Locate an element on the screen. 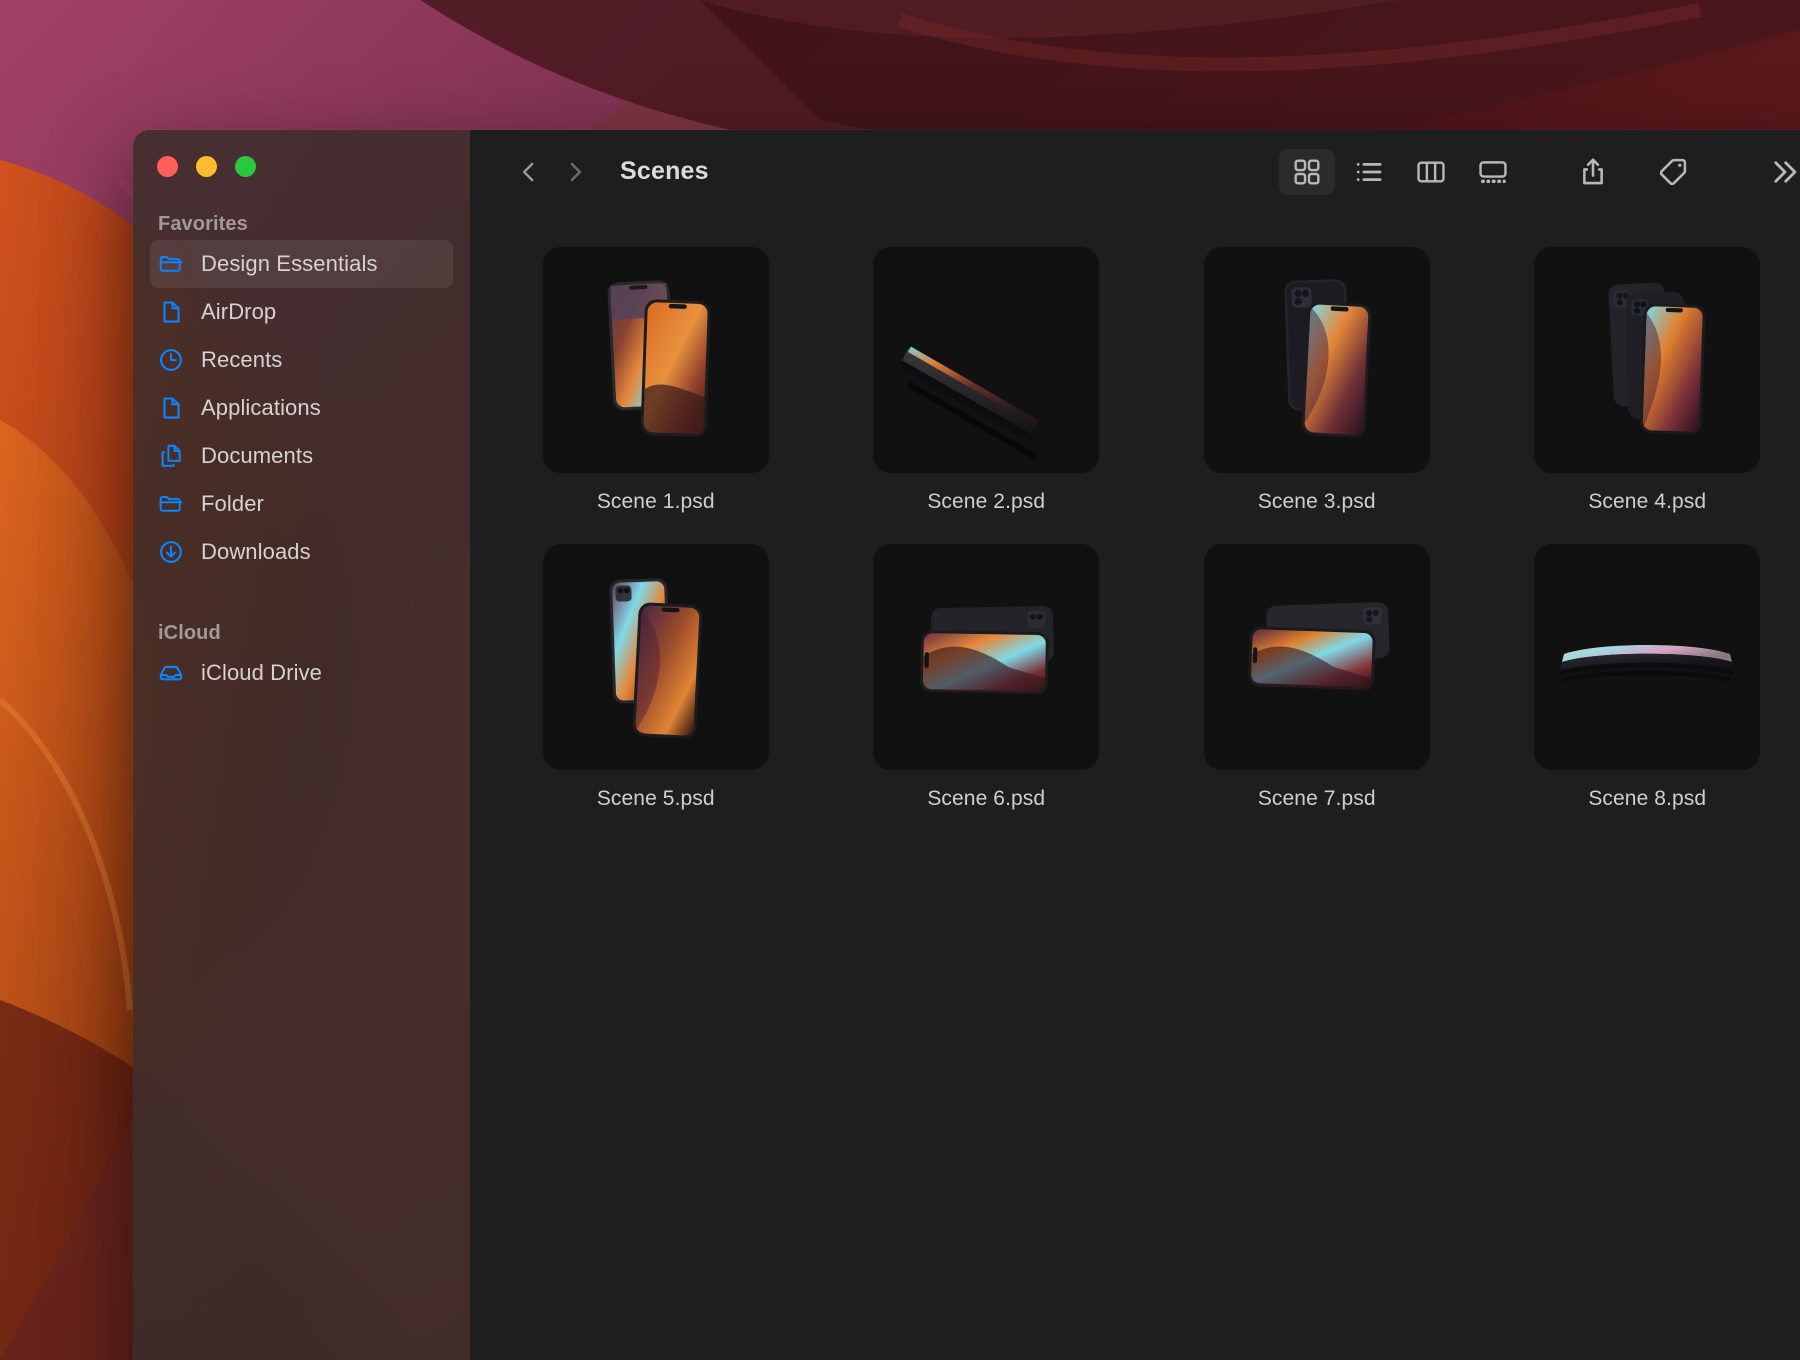 This screenshot has width=1800, height=1360. close-button is located at coordinates (167, 166).